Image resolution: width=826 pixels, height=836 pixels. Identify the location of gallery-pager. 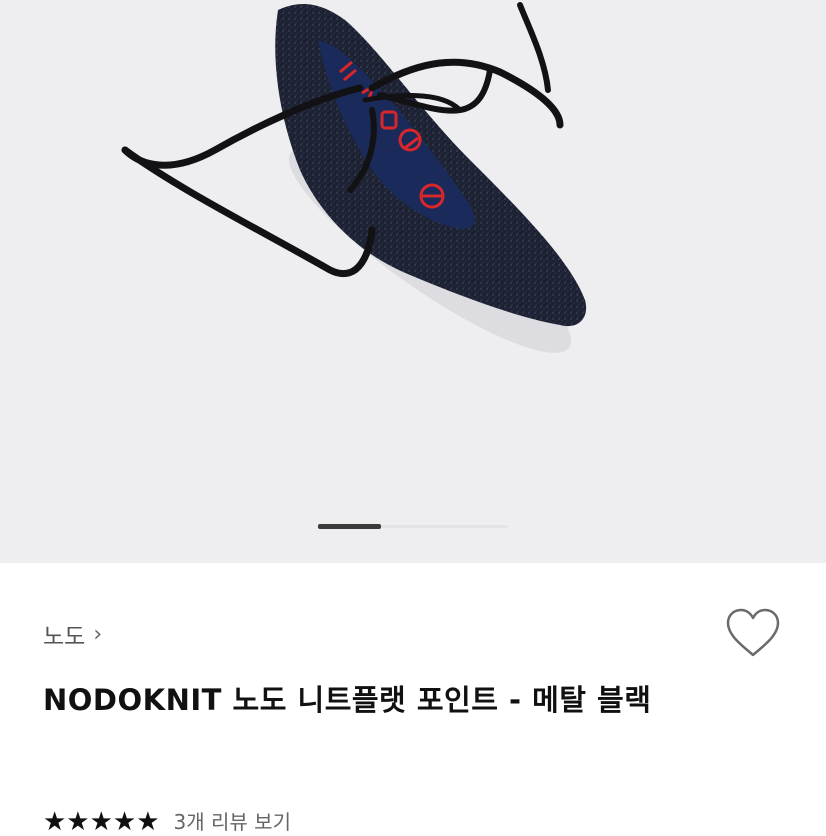
(413, 526).